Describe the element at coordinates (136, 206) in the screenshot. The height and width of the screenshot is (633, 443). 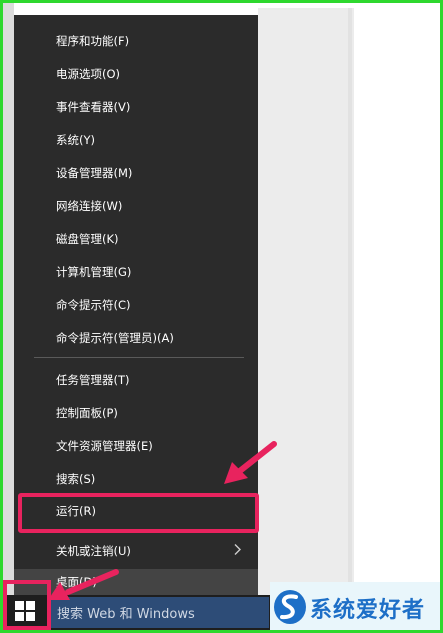
I see `menu-item-network-connections: 网络连接(W)` at that location.